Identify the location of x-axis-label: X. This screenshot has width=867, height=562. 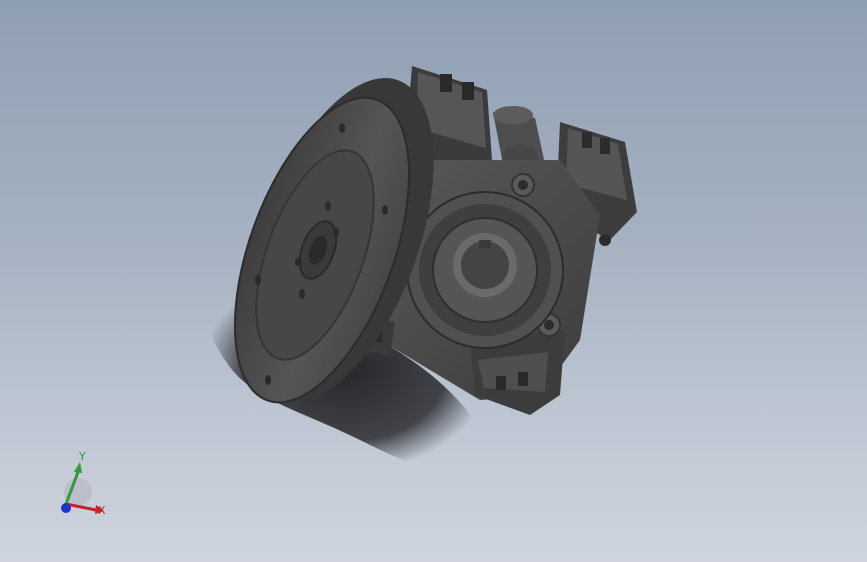
(102, 510).